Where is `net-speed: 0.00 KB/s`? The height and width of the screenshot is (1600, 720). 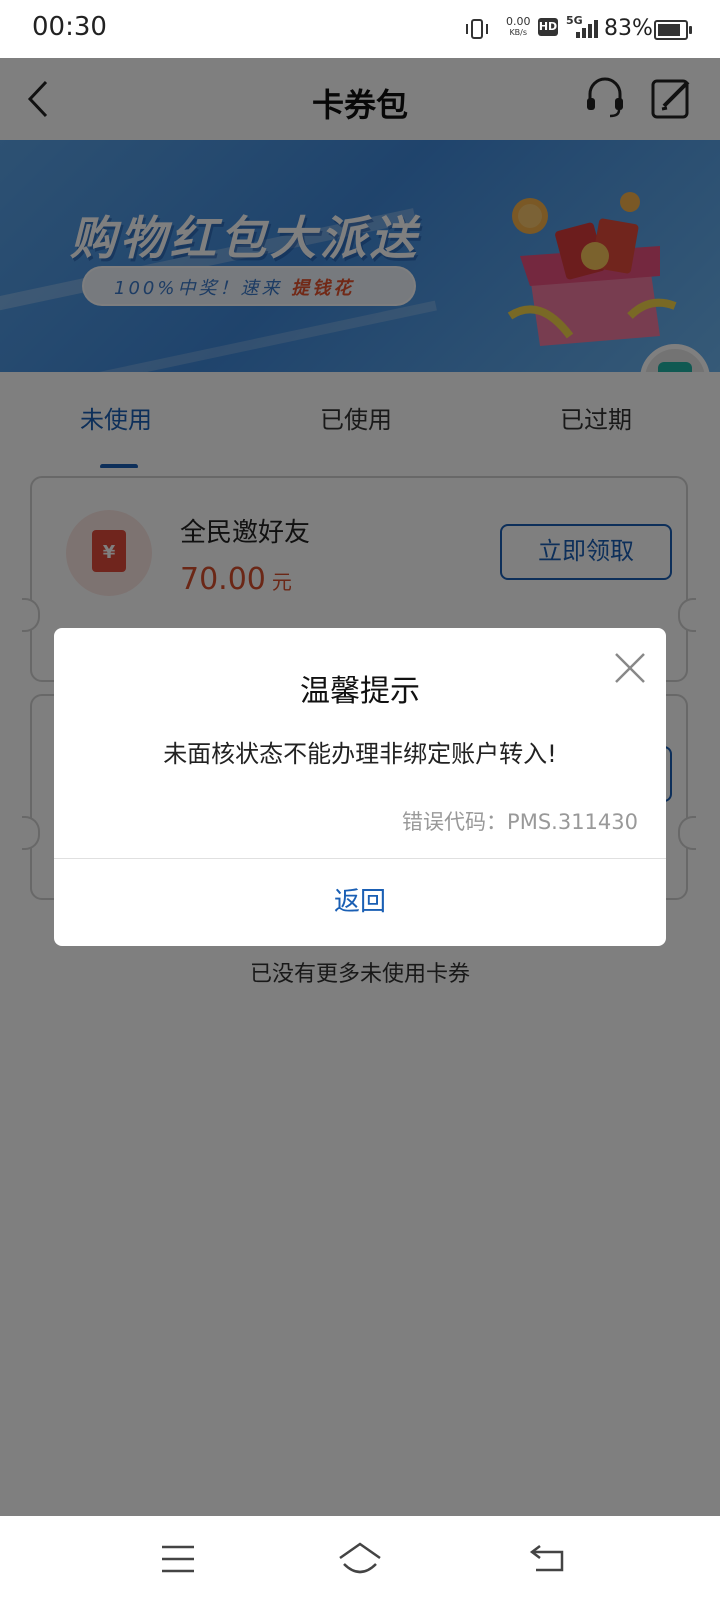 net-speed: 0.00 KB/s is located at coordinates (518, 27).